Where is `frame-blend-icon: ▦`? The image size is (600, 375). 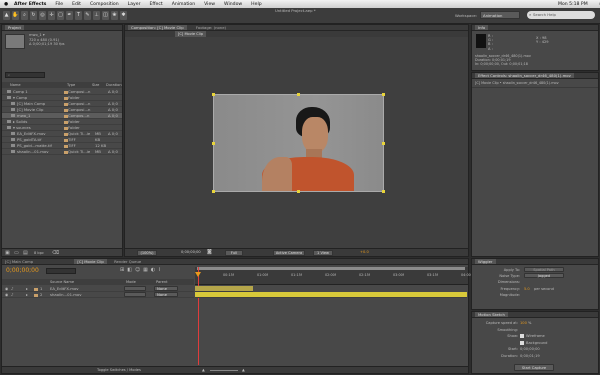 frame-blend-icon: ▦ is located at coordinates (147, 270).